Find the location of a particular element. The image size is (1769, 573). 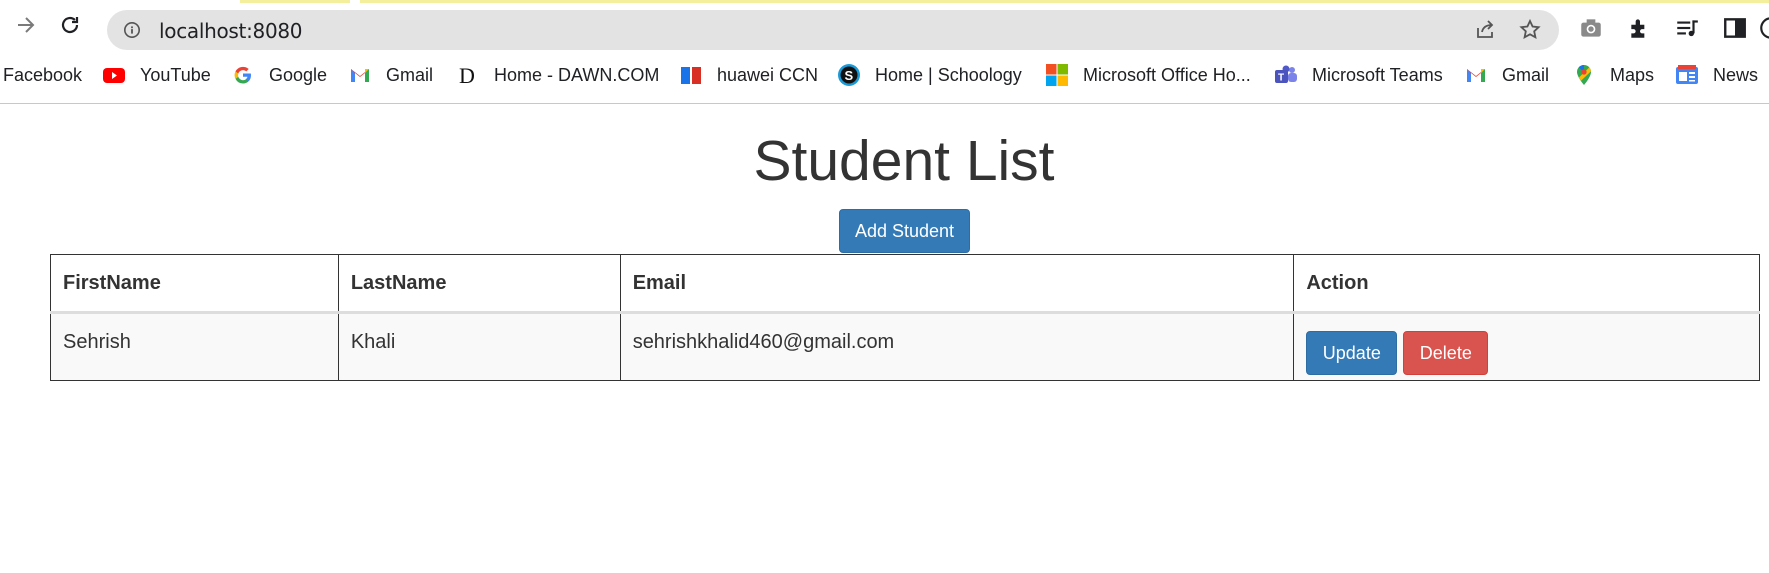

dawn-icon: D is located at coordinates (467, 75).